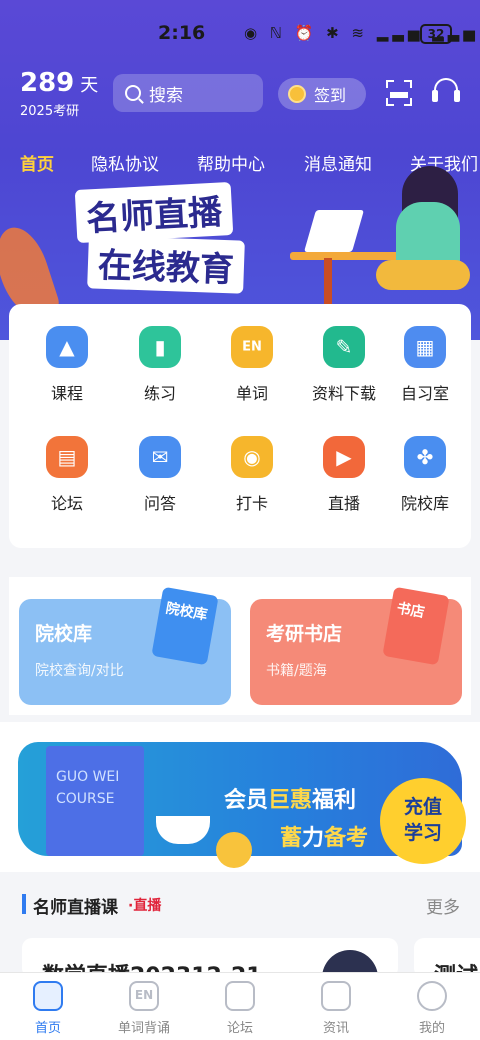 The width and height of the screenshot is (480, 1040). I want to click on teacup-icon, so click(183, 830).